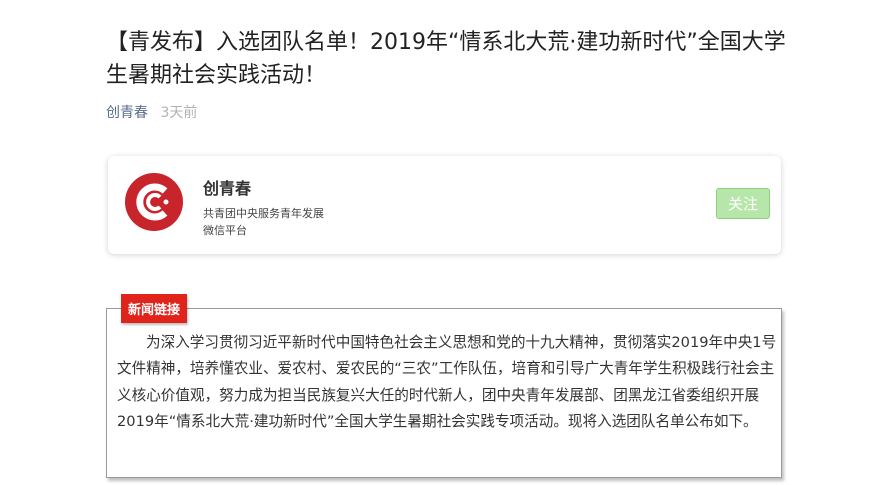  I want to click on article-meta: 创青春 3天前, so click(151, 113).